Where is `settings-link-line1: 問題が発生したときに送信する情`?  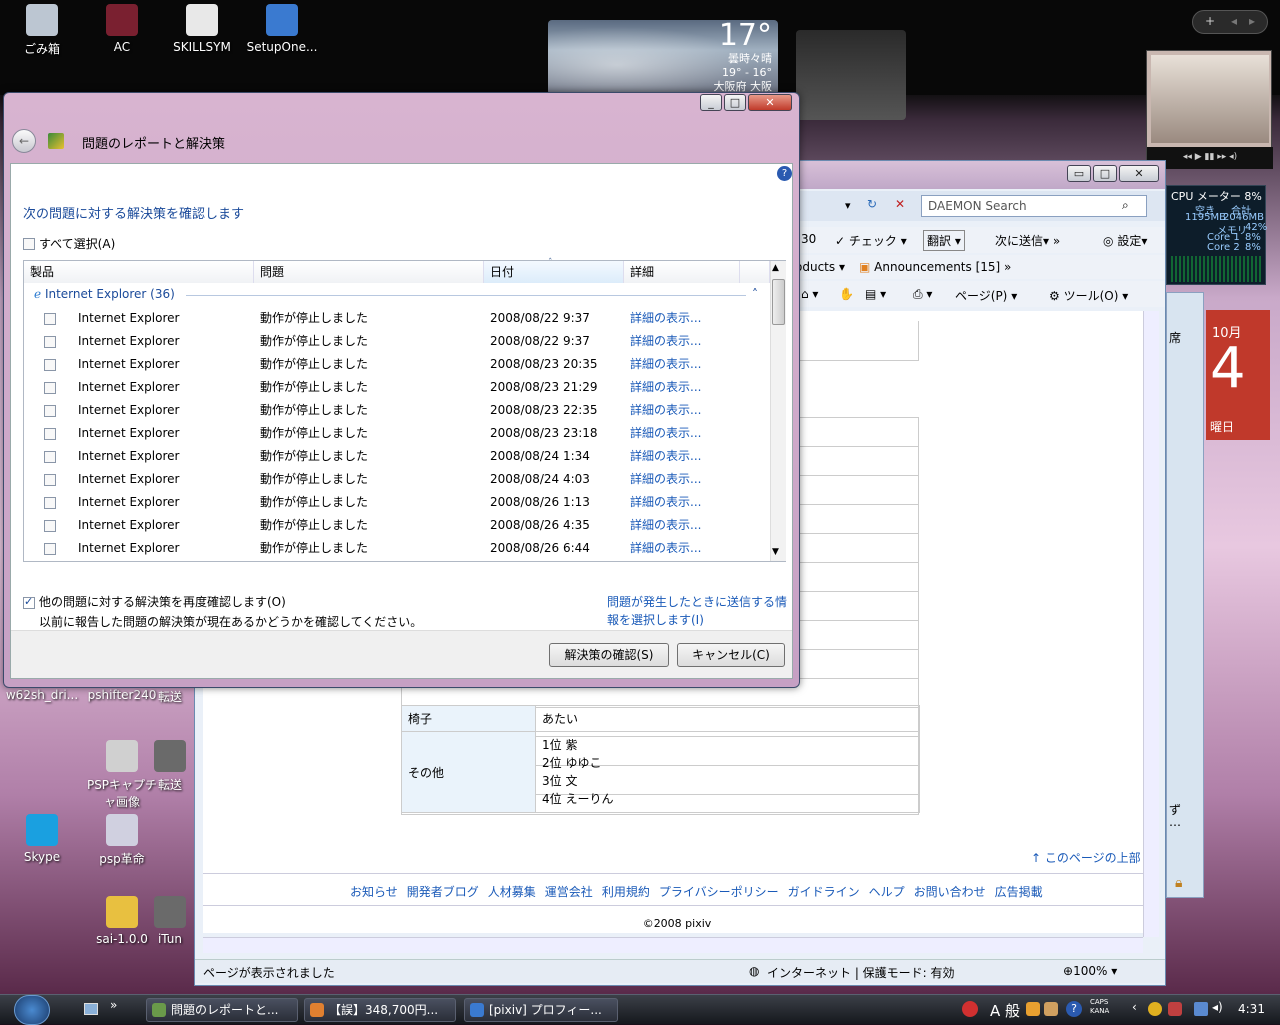
settings-link-line1: 問題が発生したときに送信する情 is located at coordinates (697, 601).